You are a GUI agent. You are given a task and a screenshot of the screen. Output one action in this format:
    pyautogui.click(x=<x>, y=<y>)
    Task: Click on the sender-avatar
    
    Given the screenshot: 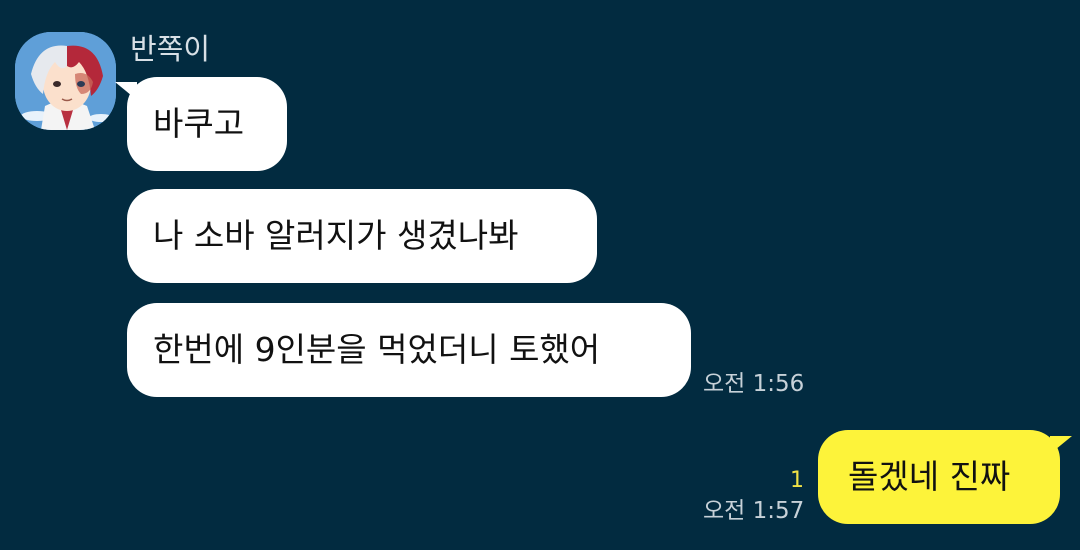 What is the action you would take?
    pyautogui.click(x=65, y=81)
    